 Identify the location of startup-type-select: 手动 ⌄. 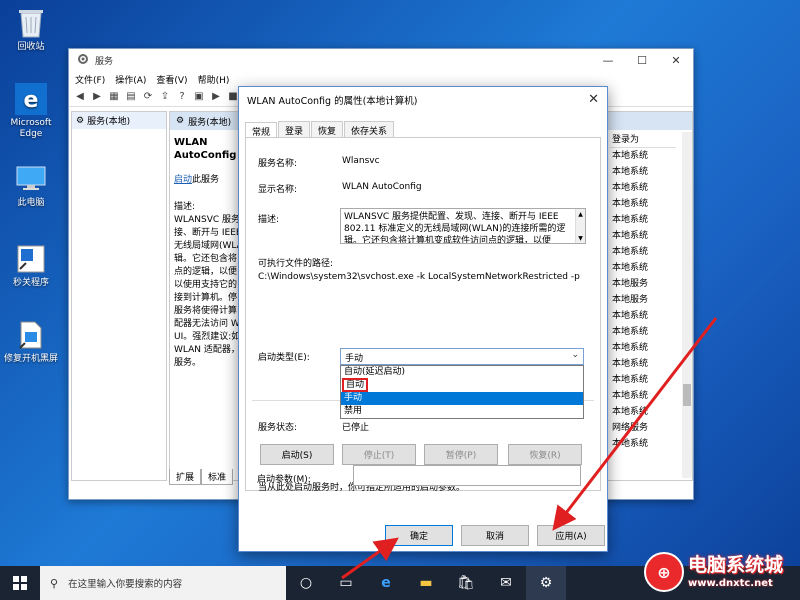
(462, 356).